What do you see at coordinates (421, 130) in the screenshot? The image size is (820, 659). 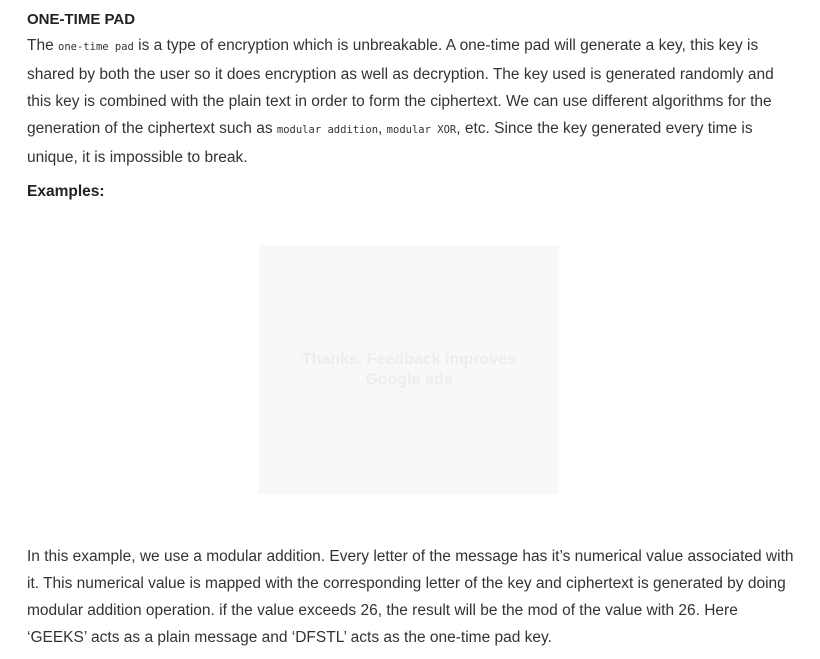 I see `inline-code-modular-xor: modular XOR` at bounding box center [421, 130].